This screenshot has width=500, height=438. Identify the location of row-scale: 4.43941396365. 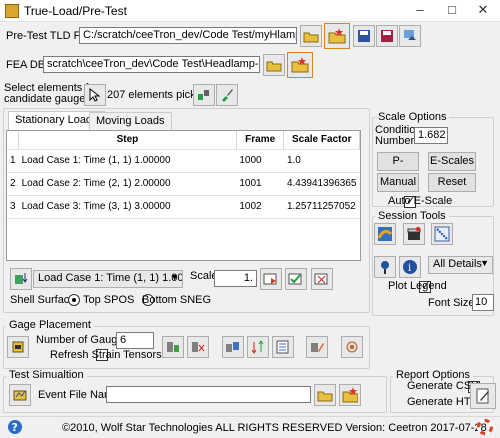
(321, 184).